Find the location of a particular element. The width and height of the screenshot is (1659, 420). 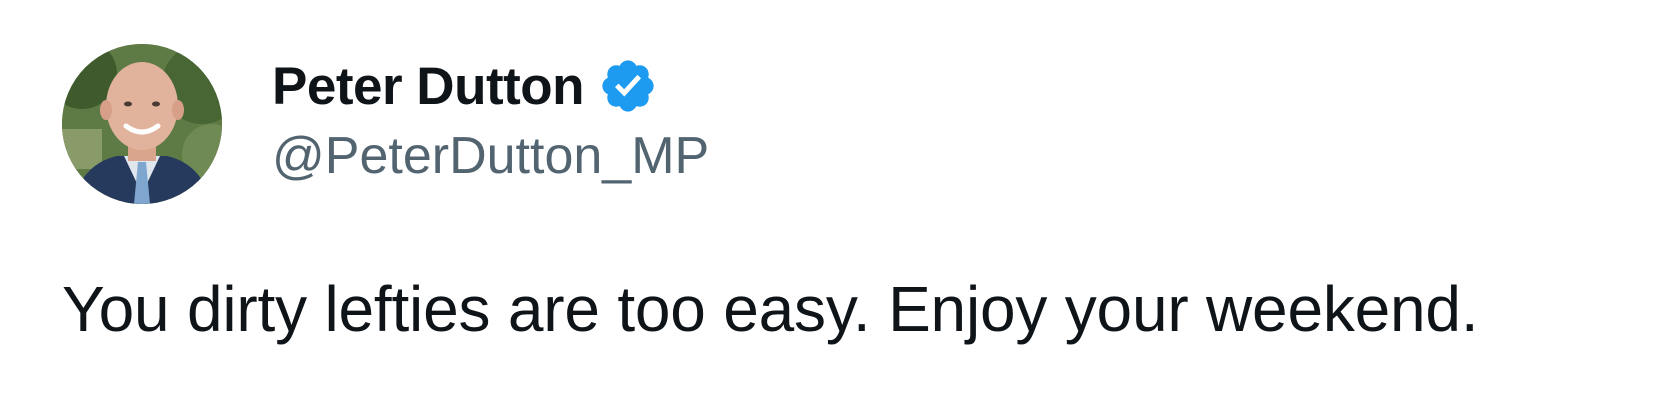

avatar is located at coordinates (142, 124).